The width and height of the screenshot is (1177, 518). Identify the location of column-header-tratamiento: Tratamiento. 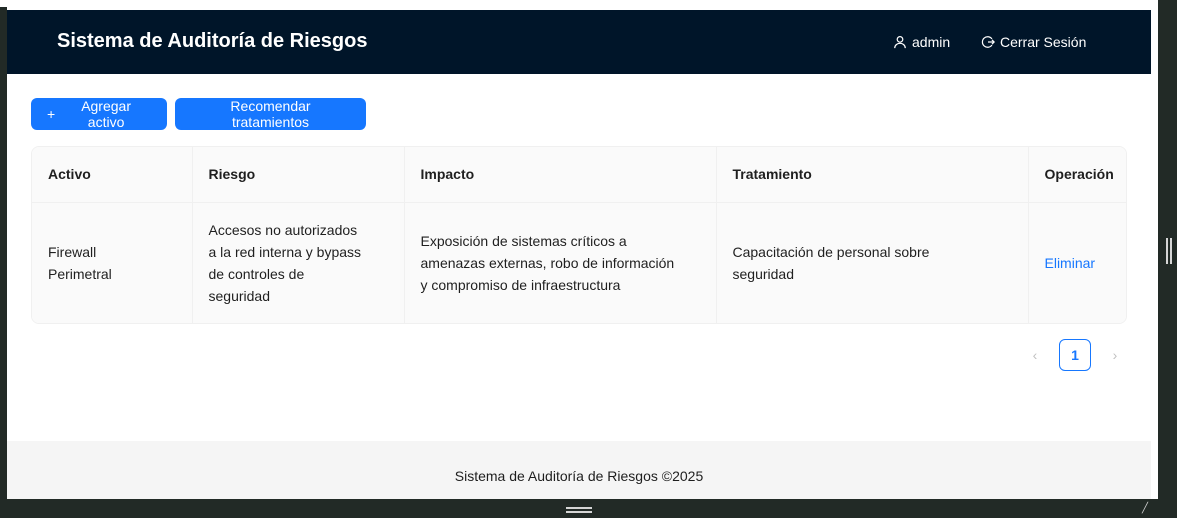
(872, 175).